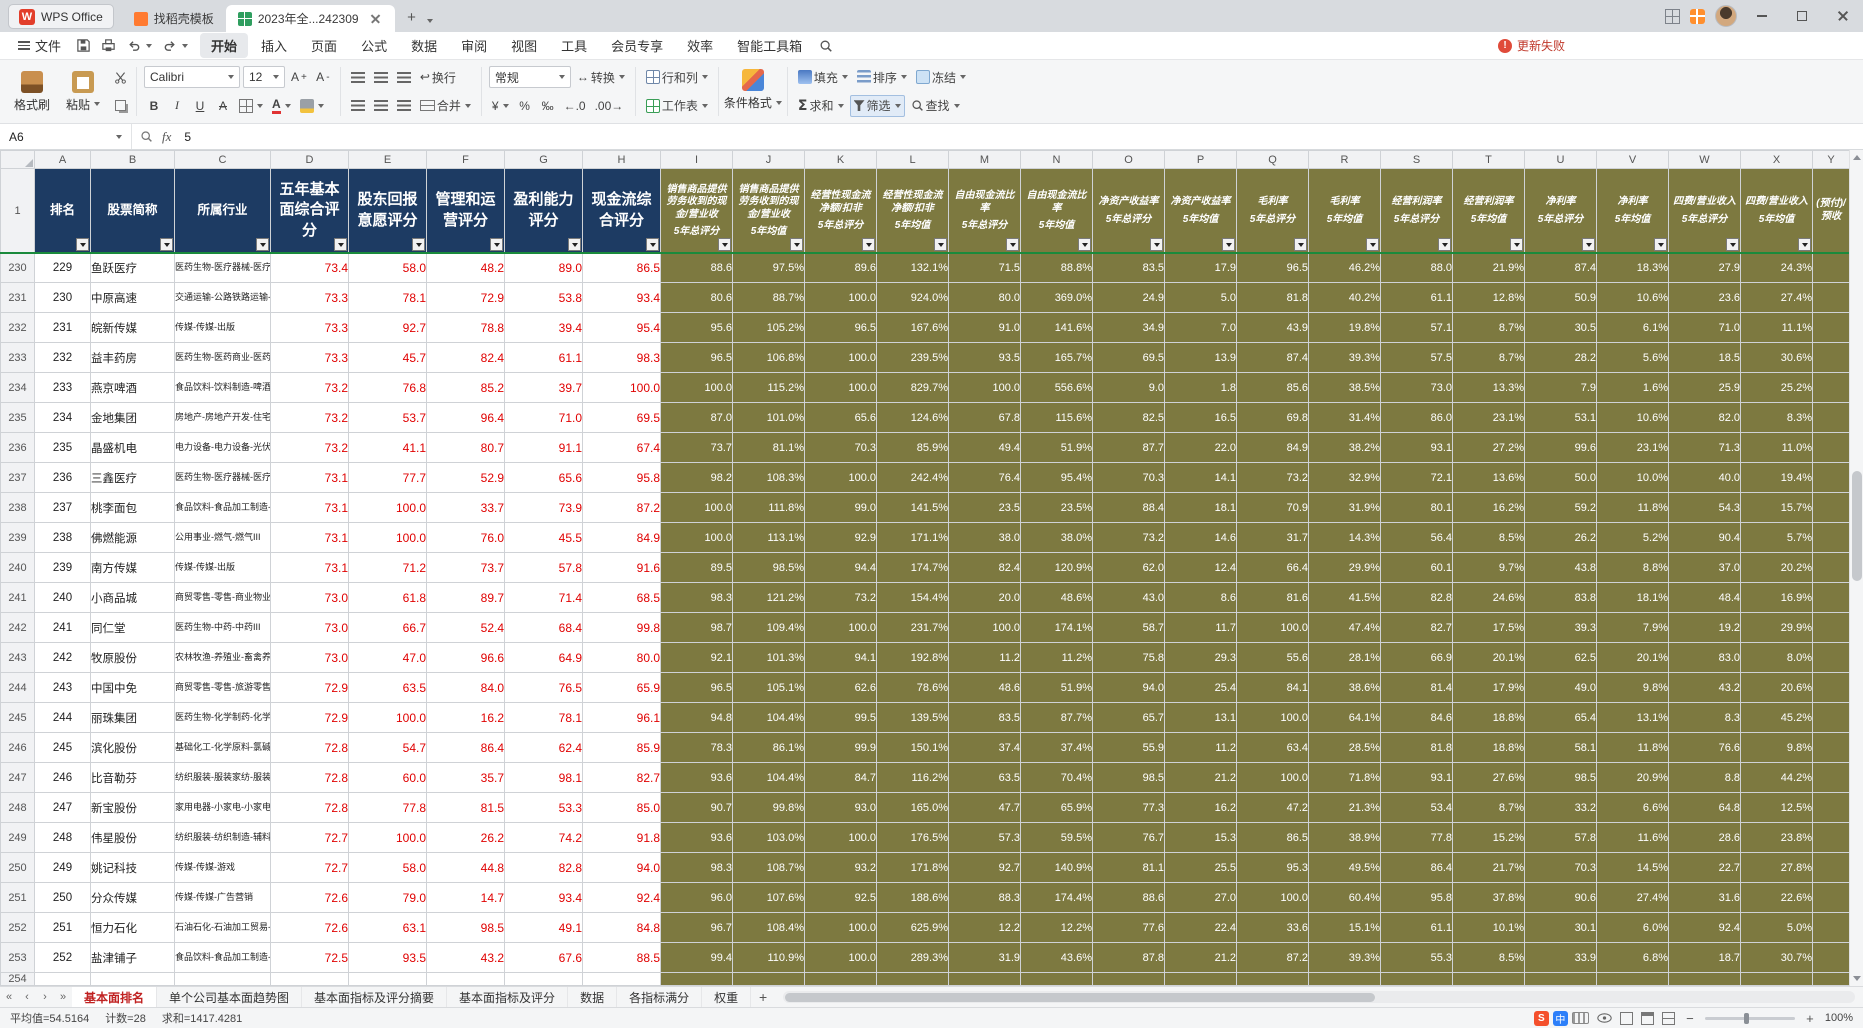 This screenshot has width=1863, height=1028. What do you see at coordinates (1802, 16) in the screenshot?
I see `maximize-button` at bounding box center [1802, 16].